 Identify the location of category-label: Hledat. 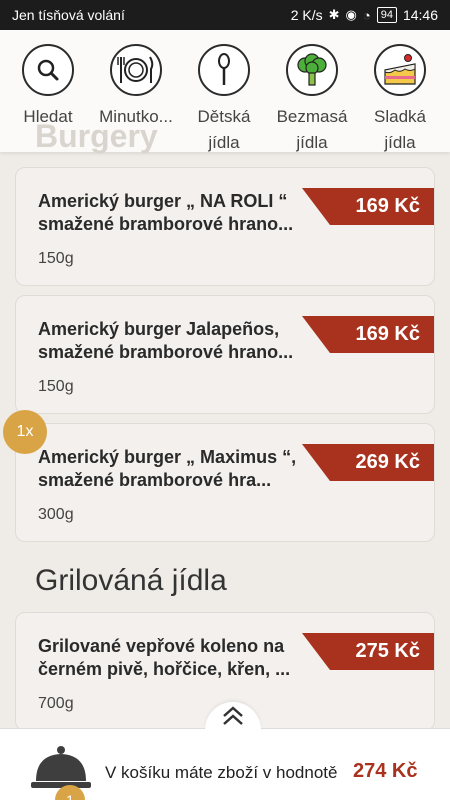
(48, 116).